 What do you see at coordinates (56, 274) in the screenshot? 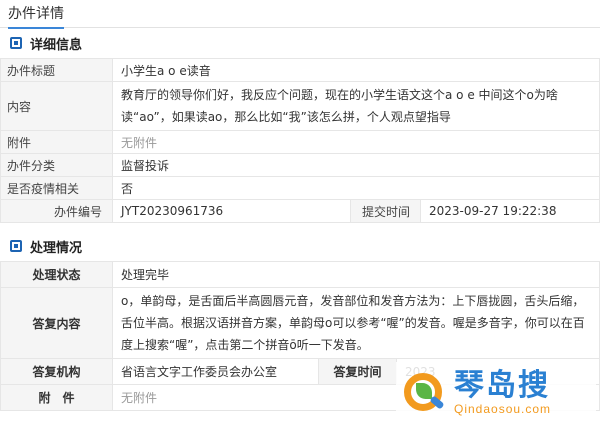
I see `status-label: 处理状态` at bounding box center [56, 274].